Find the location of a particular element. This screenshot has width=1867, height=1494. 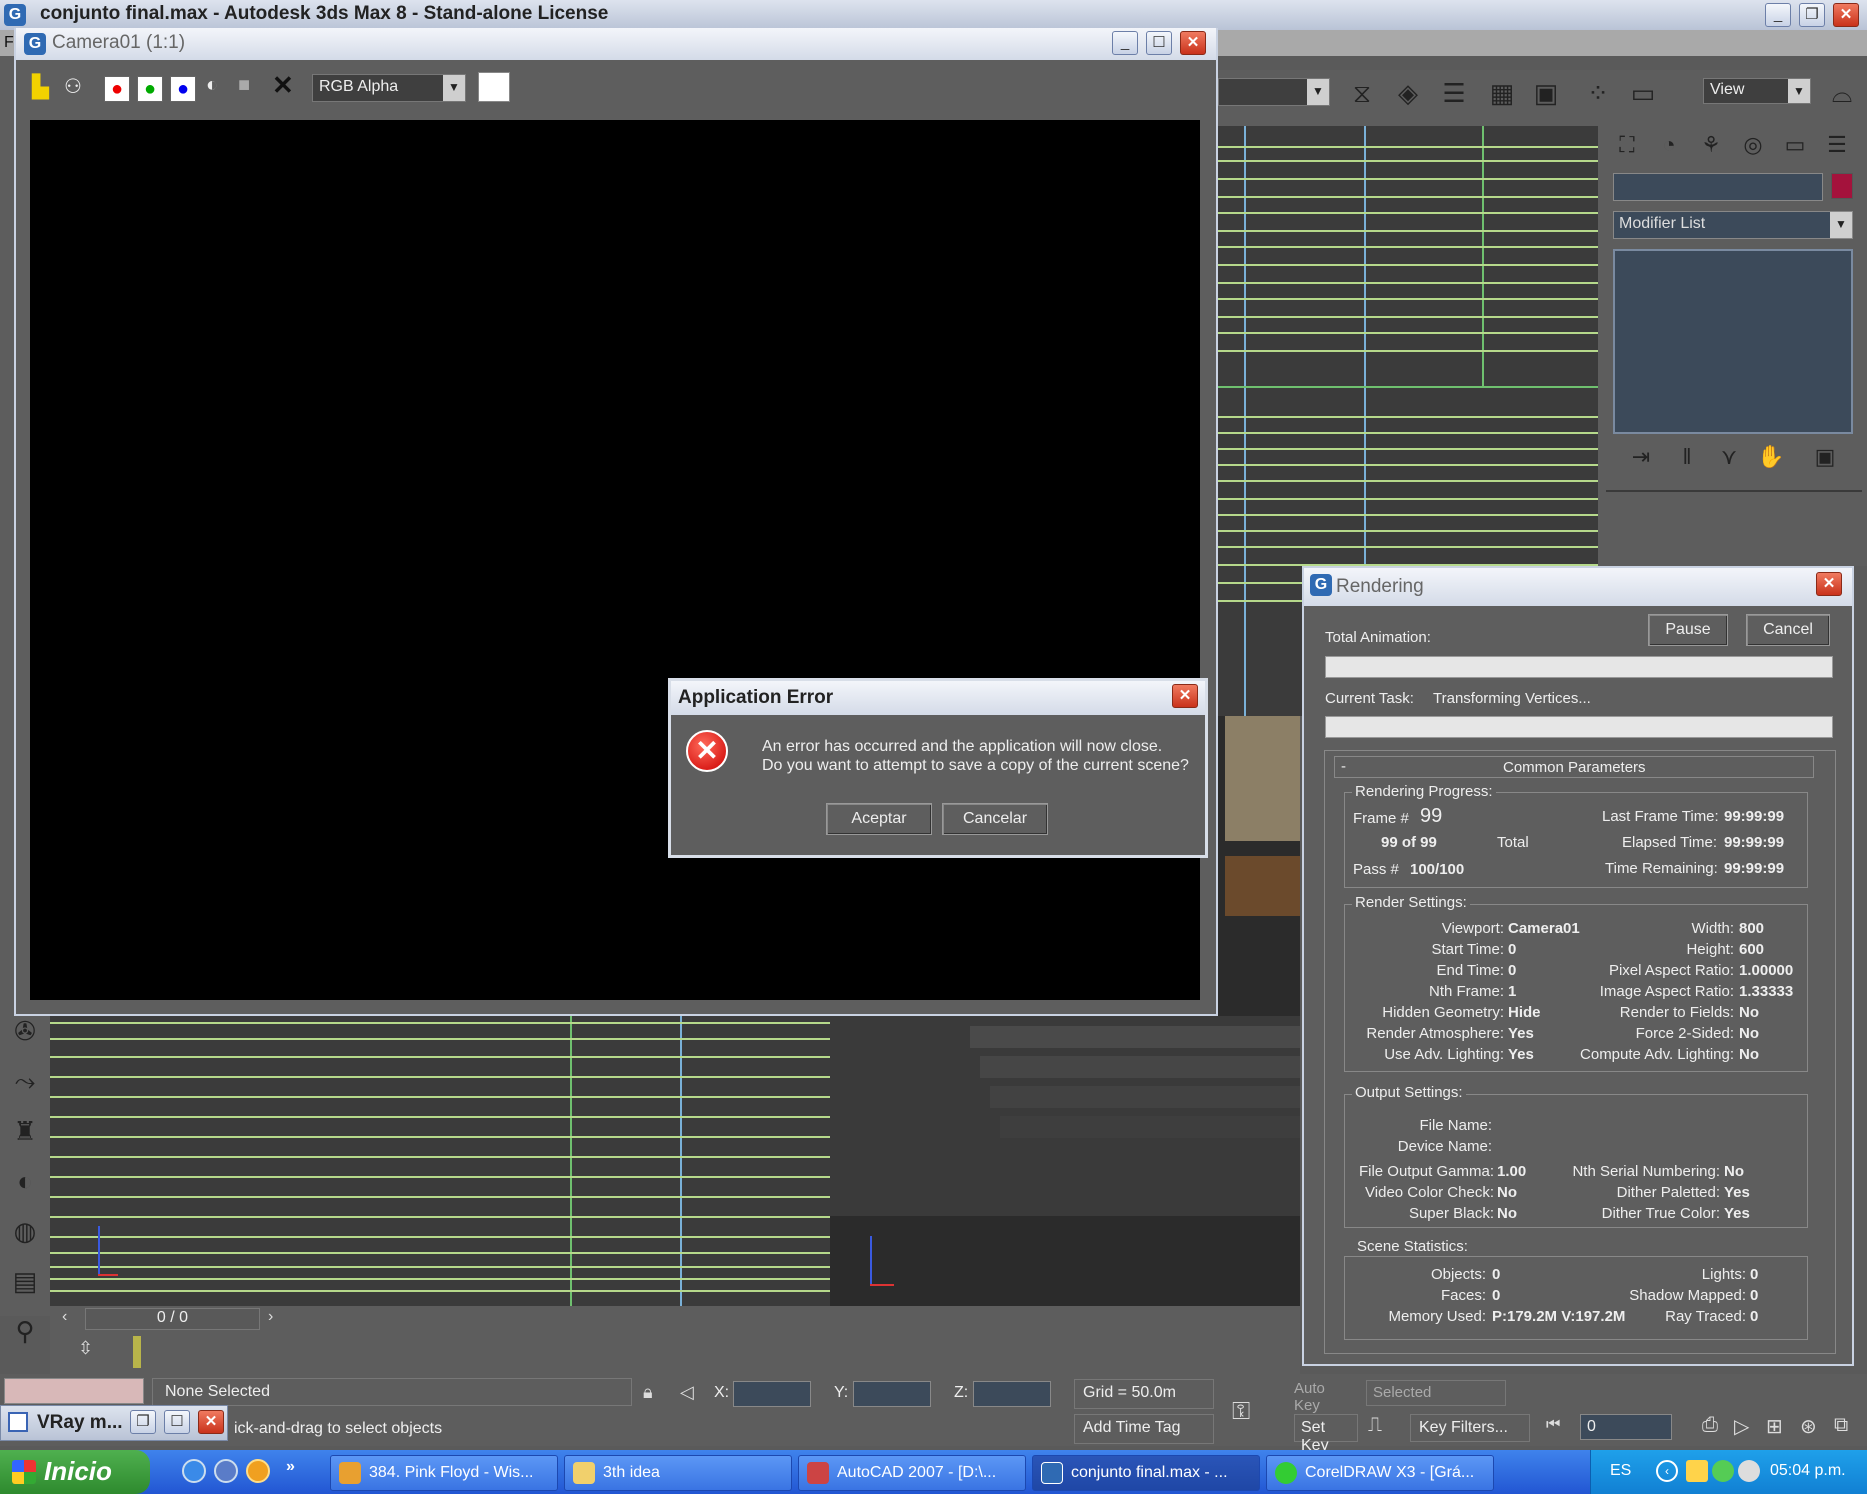

main-restore-button: ❐ is located at coordinates (1812, 15).